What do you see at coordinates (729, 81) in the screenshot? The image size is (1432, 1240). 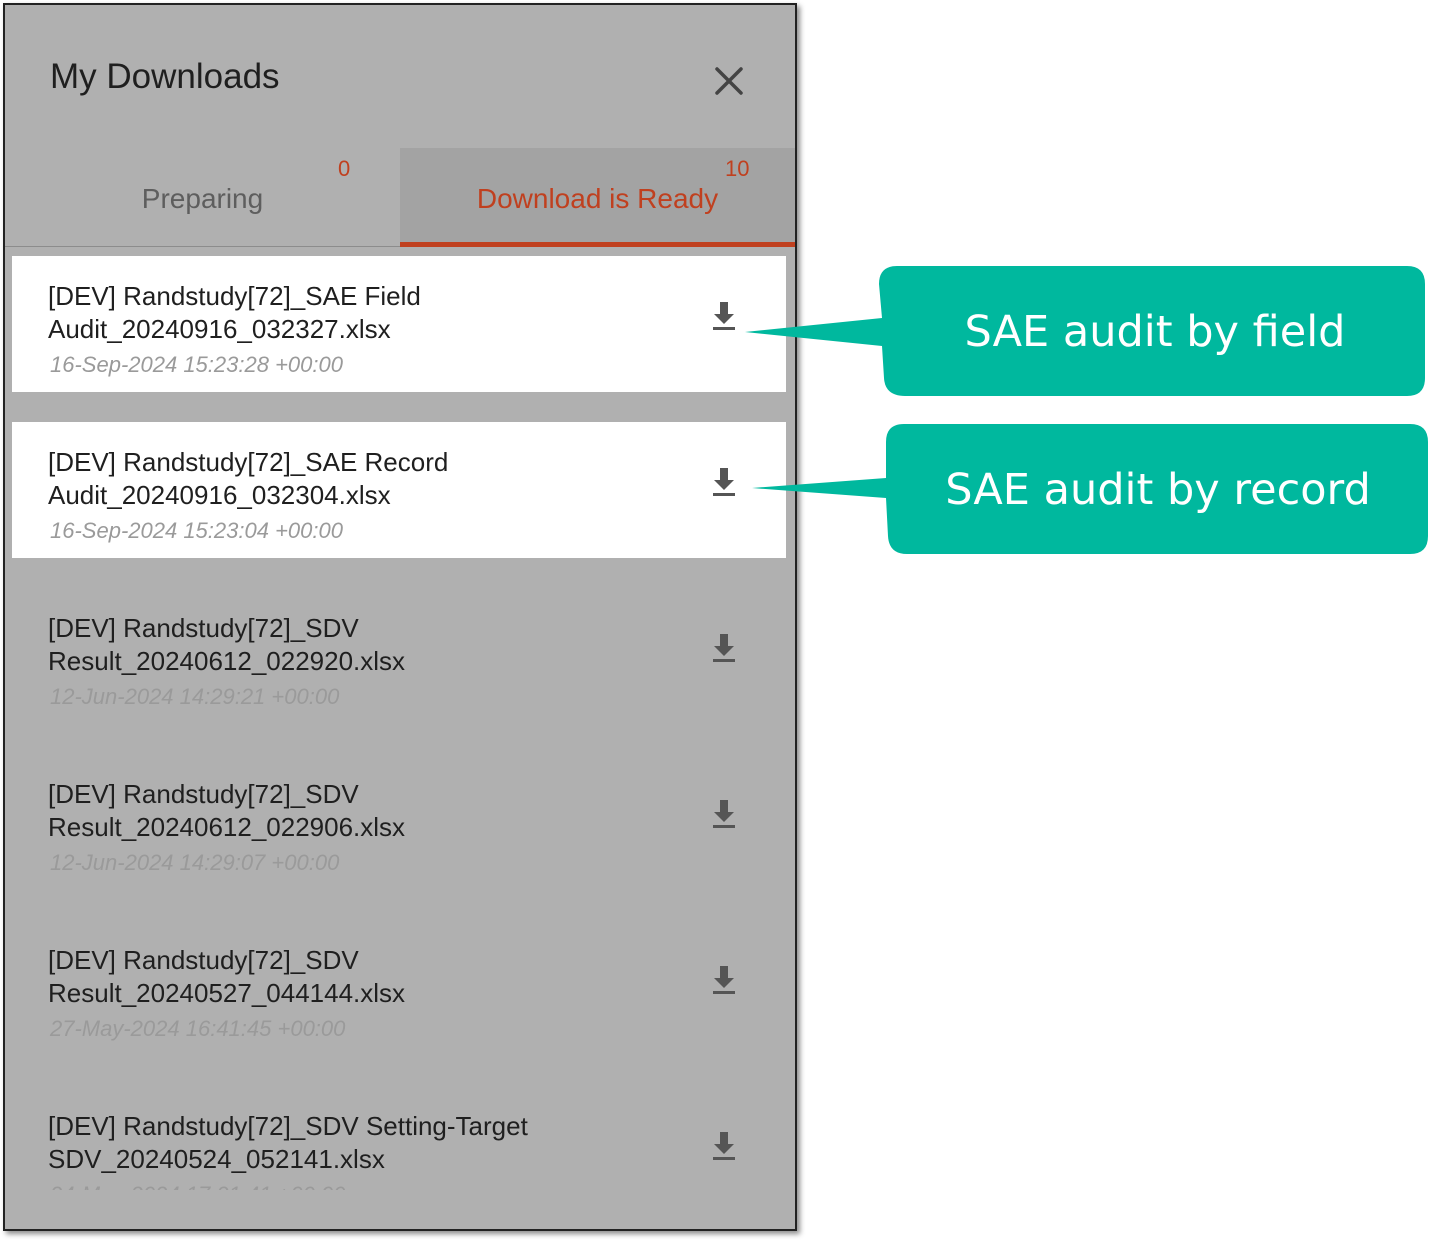 I see `close-icon` at bounding box center [729, 81].